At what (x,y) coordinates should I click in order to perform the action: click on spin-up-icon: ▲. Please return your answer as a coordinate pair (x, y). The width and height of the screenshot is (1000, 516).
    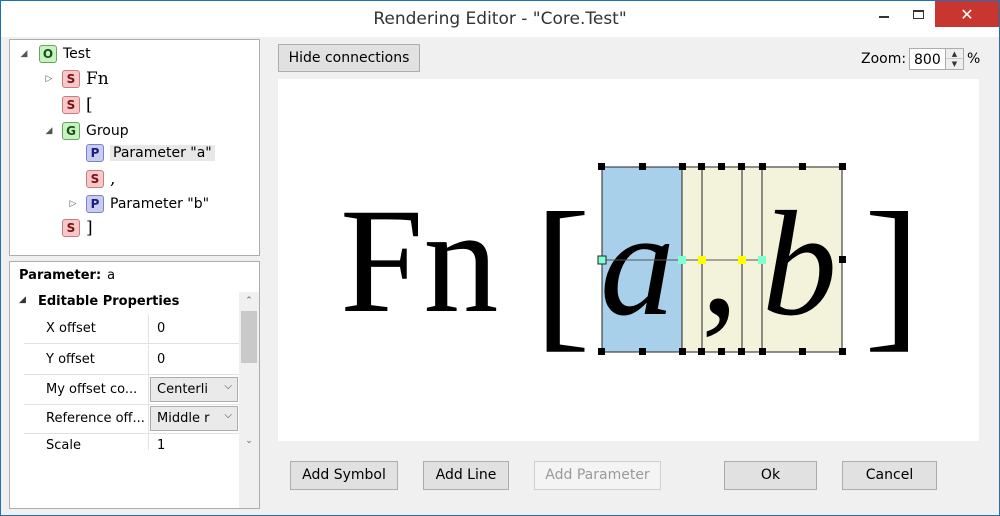
    Looking at the image, I should click on (954, 54).